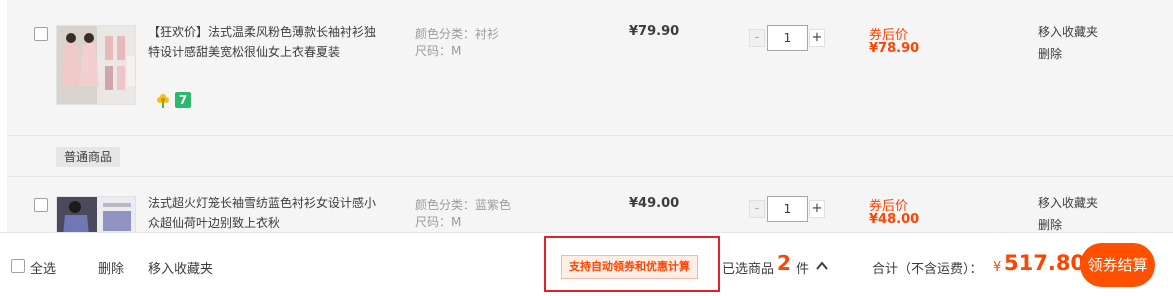 This screenshot has width=1173, height=296. I want to click on divider, so click(590, 135).